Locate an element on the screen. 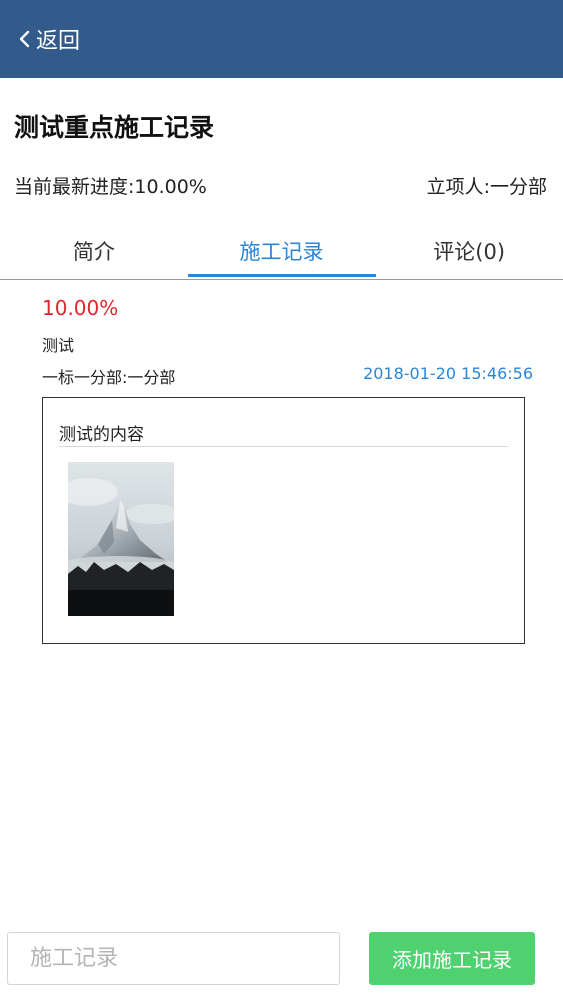  project-info-row: 当前最新进度:10.00% 立项人:一分部 is located at coordinates (280, 185).